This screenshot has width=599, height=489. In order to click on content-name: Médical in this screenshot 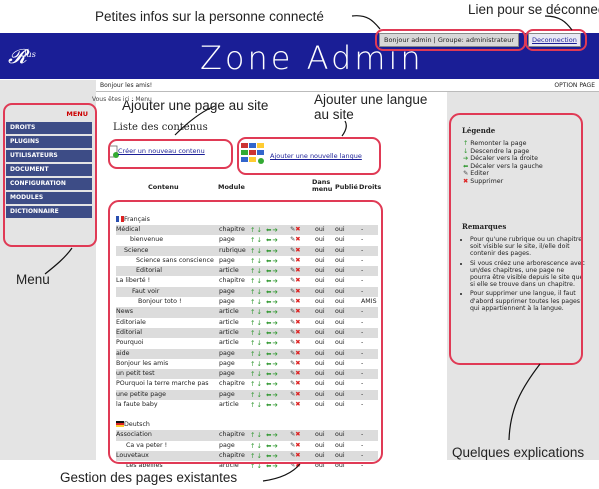, I will do `click(128, 229)`.